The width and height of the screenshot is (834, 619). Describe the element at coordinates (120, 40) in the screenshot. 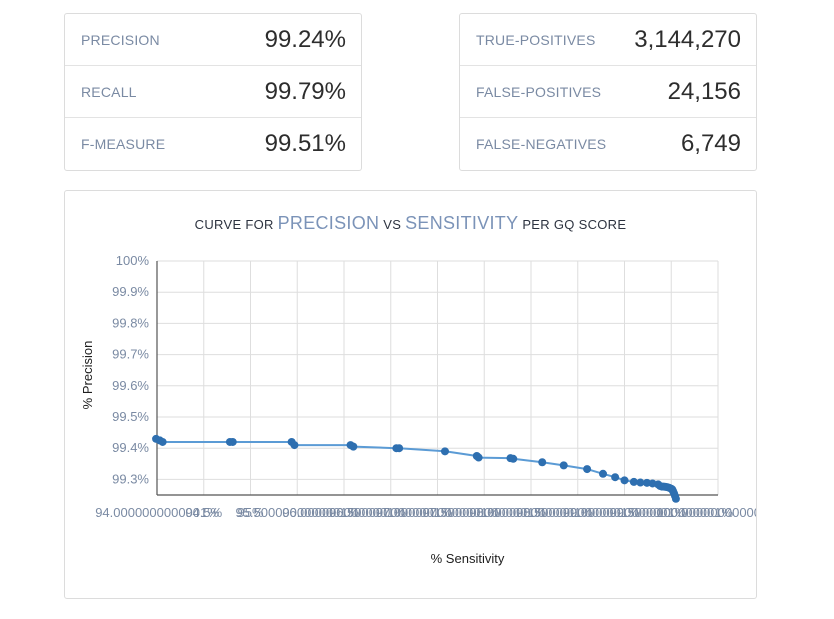

I see `metric-label: PRECISION` at that location.